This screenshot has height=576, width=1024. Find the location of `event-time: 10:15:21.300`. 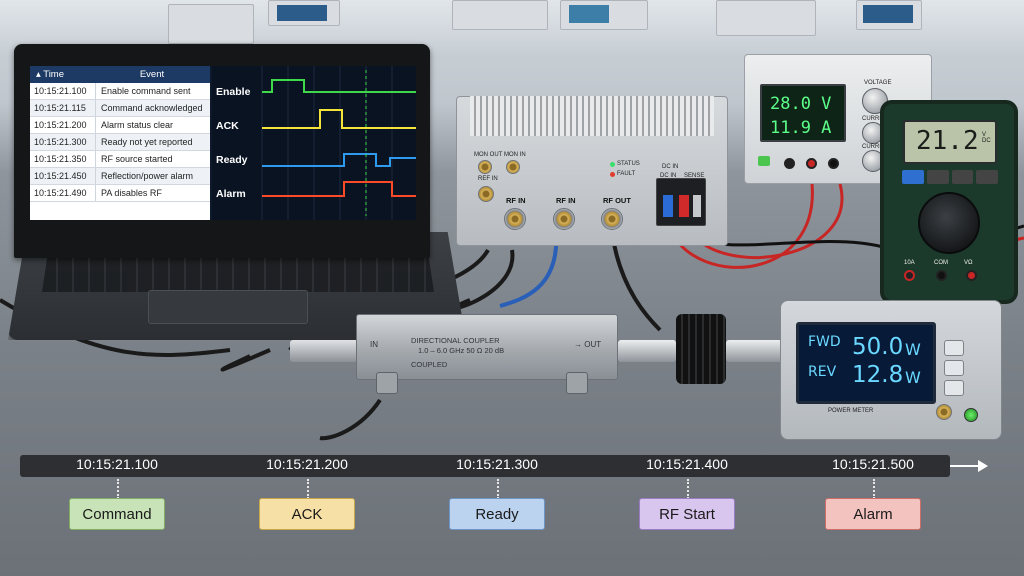

event-time: 10:15:21.300 is located at coordinates (63, 142).